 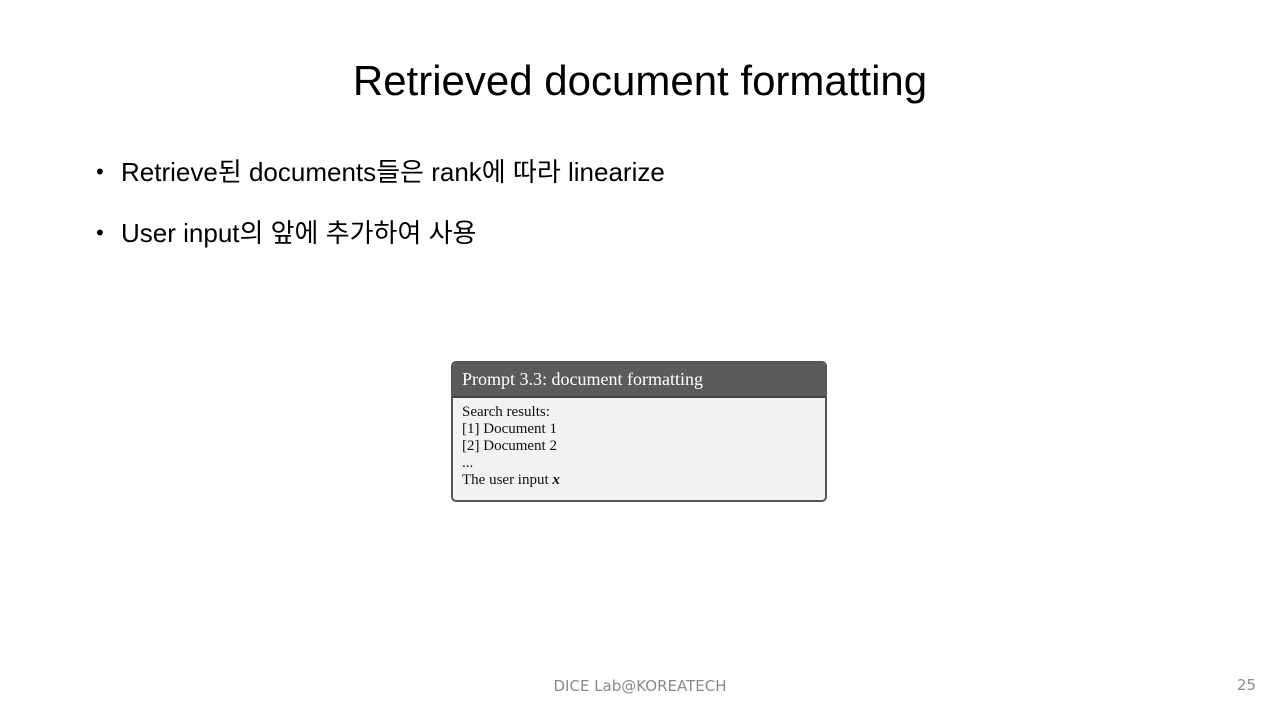 What do you see at coordinates (556, 480) in the screenshot?
I see `math-variable-x: x` at bounding box center [556, 480].